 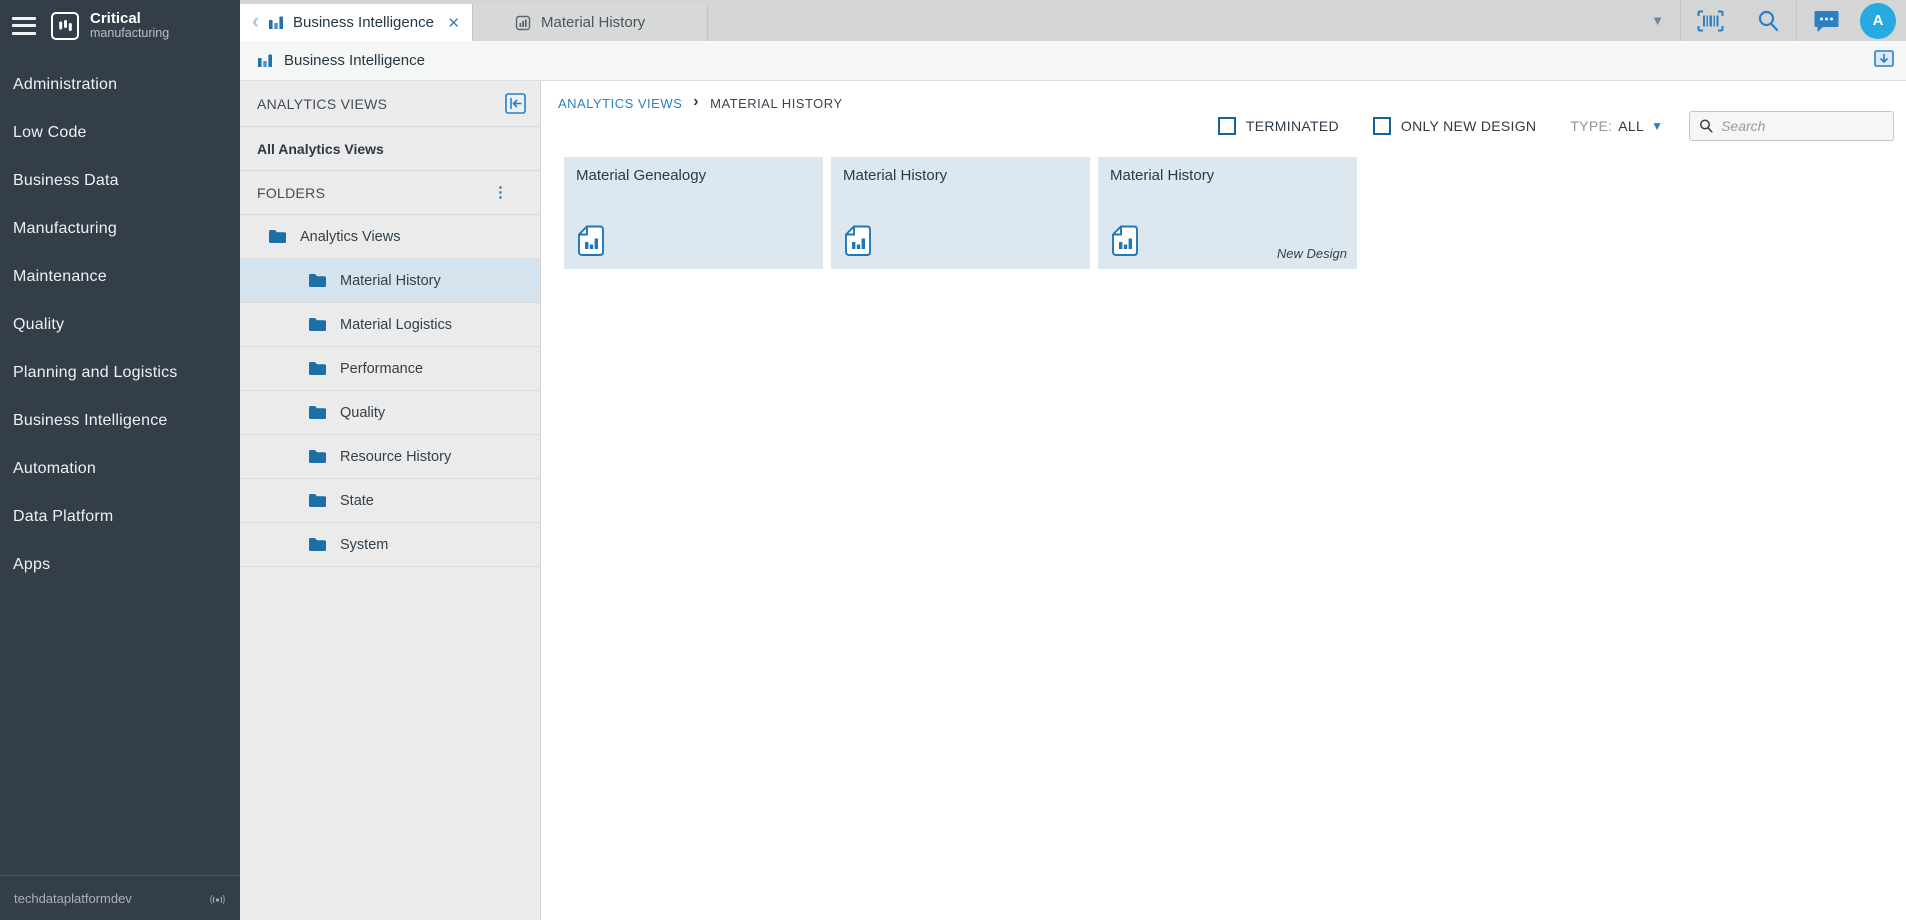 I want to click on logo-subtitle: manufacturing, so click(x=130, y=33).